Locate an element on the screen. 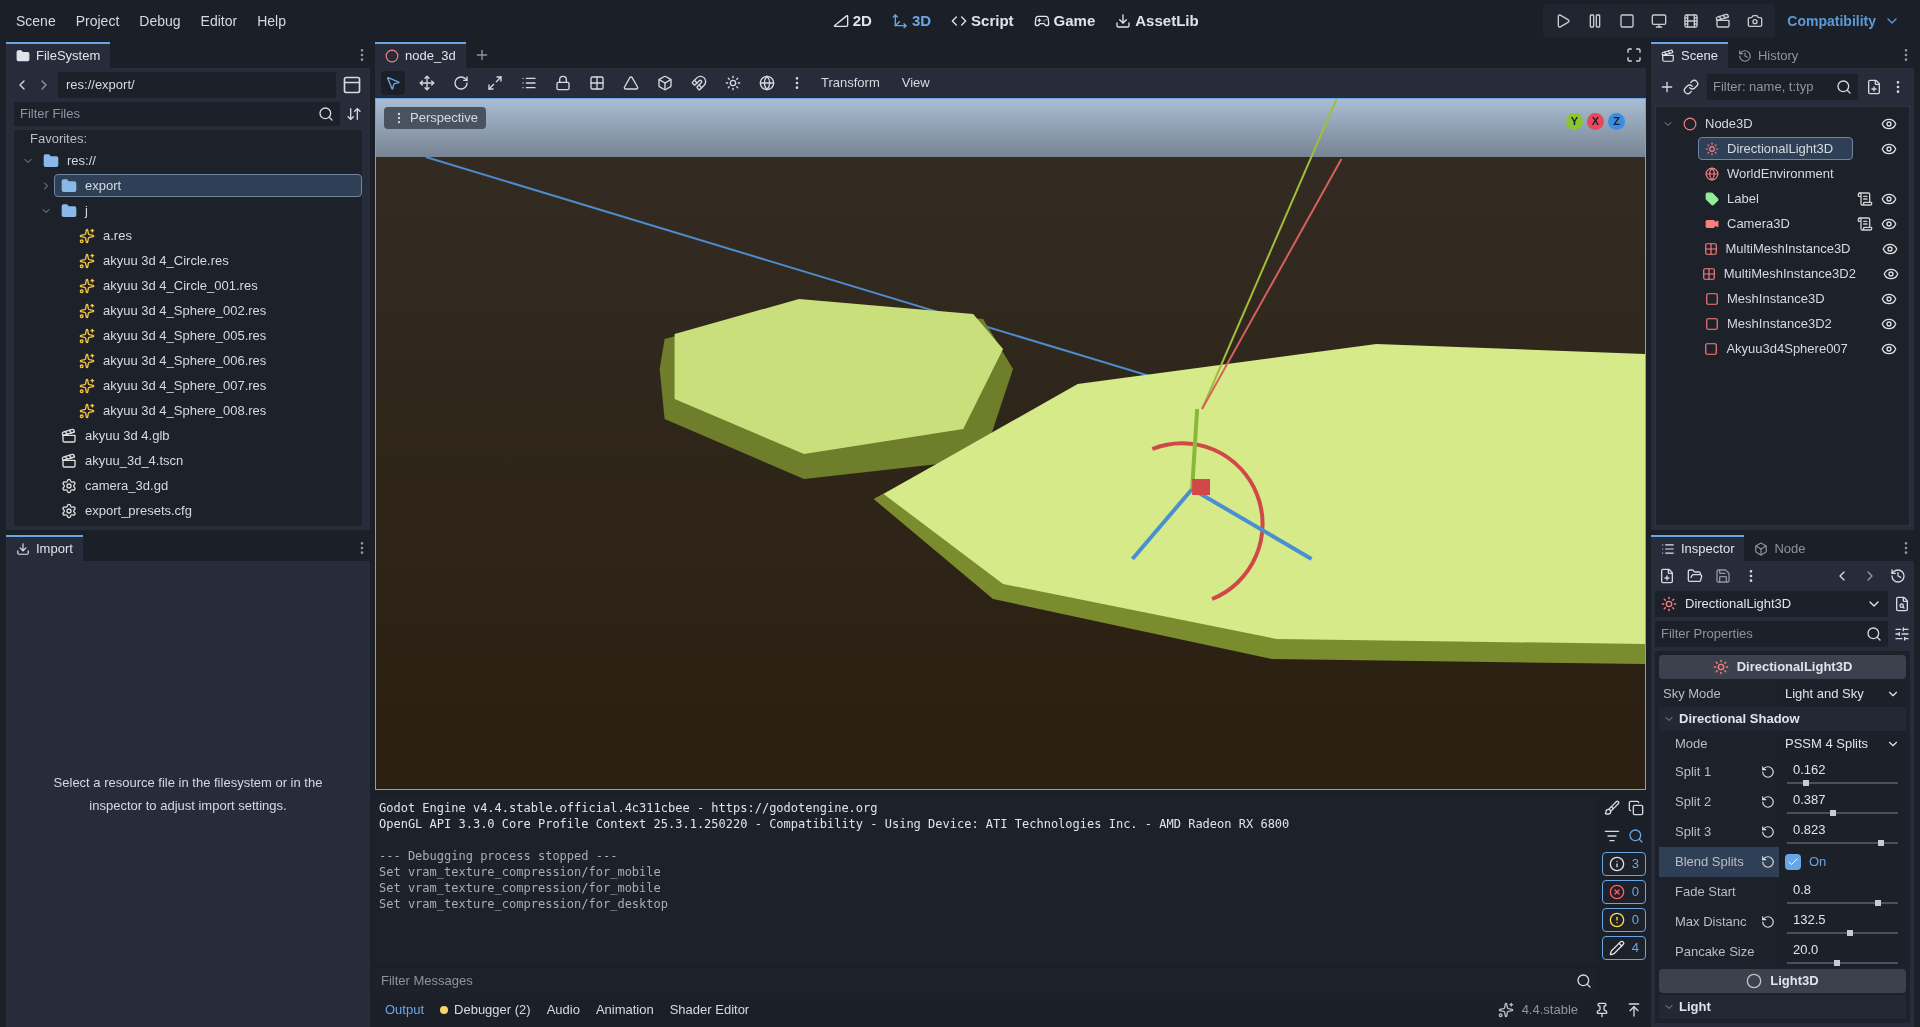  message-filter-toggle: 4 is located at coordinates (1624, 948).